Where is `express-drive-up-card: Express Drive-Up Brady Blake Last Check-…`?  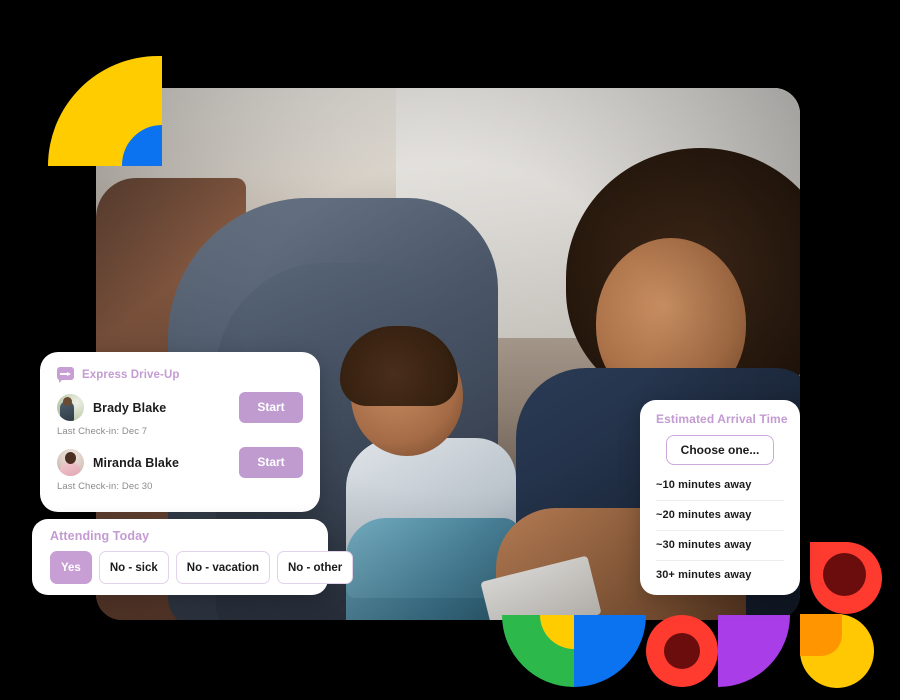
express-drive-up-card: Express Drive-Up Brady Blake Last Check-… is located at coordinates (180, 432).